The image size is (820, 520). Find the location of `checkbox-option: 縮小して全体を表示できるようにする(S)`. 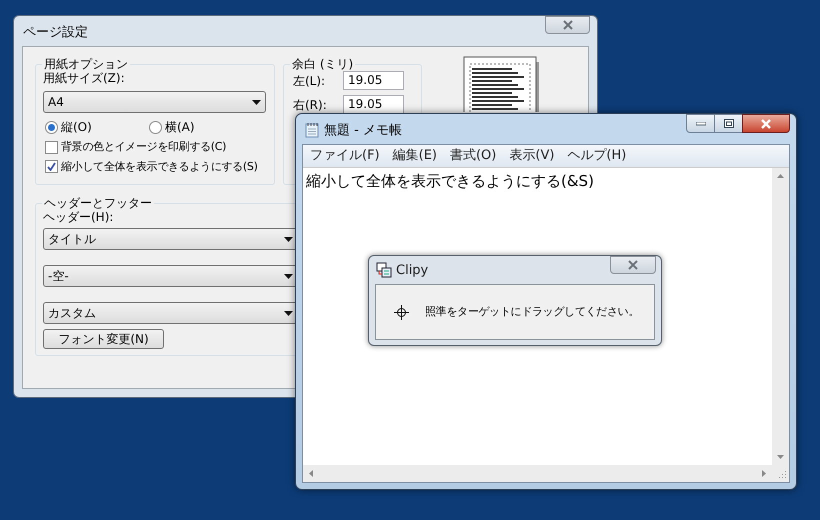

checkbox-option: 縮小して全体を表示できるようにする(S) is located at coordinates (156, 166).